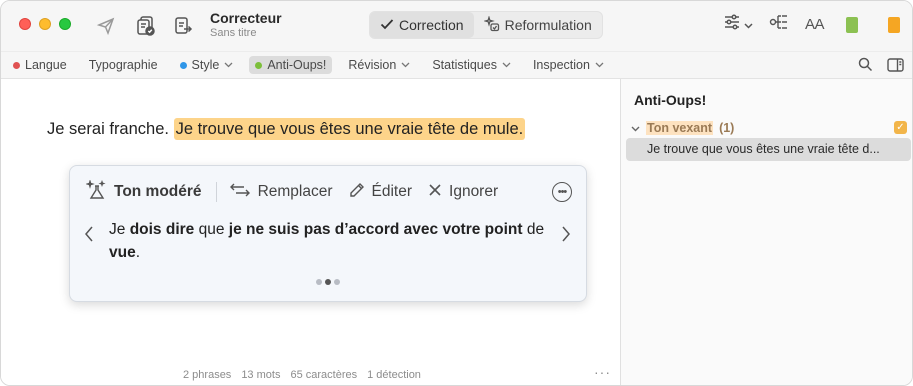  I want to click on sidebar-toggle-icon, so click(895, 67).